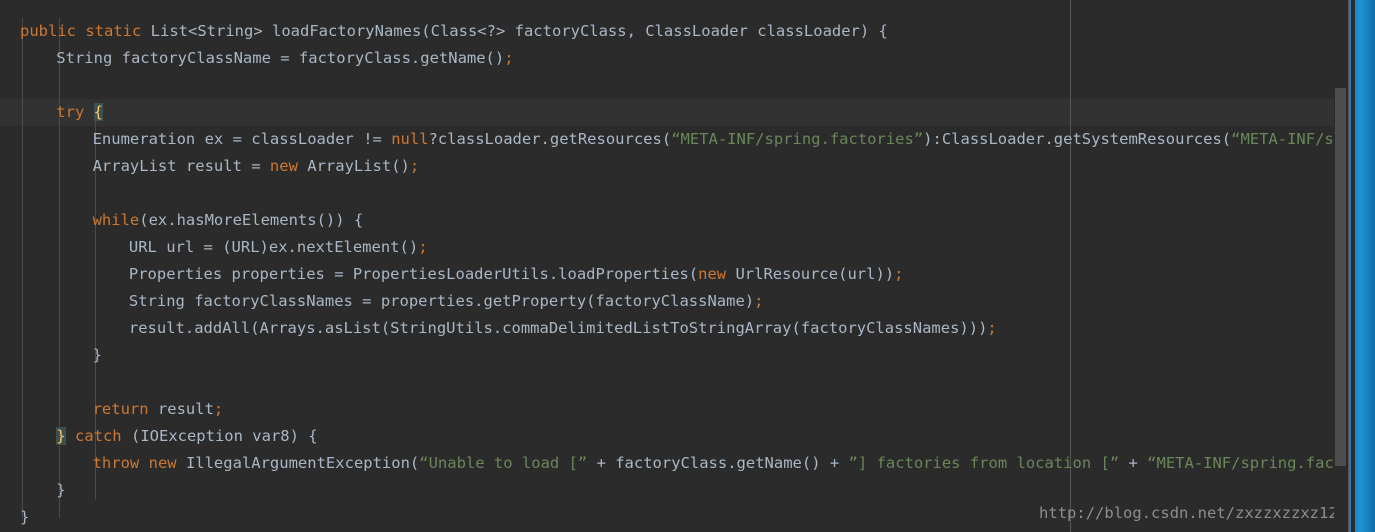 Image resolution: width=1375 pixels, height=532 pixels. Describe the element at coordinates (116, 463) in the screenshot. I see `keyword-token: throw` at that location.